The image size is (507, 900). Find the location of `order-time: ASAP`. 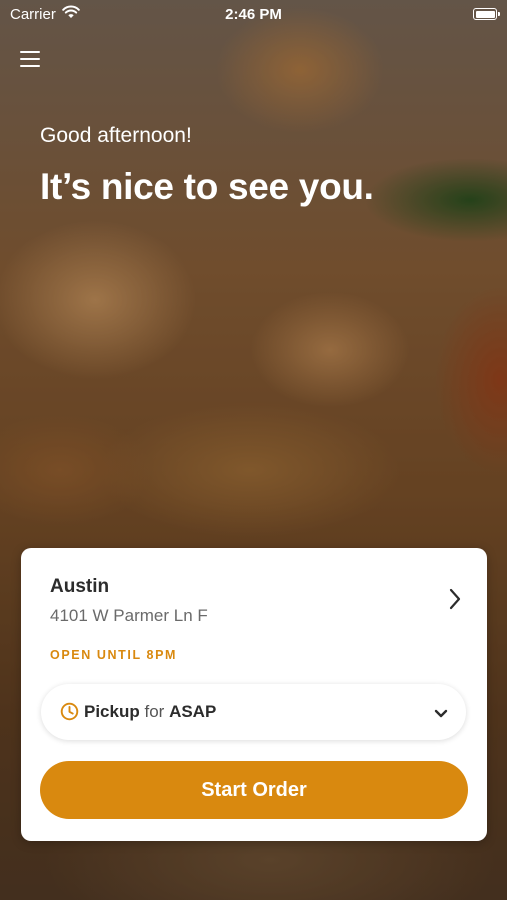

order-time: ASAP is located at coordinates (193, 711).